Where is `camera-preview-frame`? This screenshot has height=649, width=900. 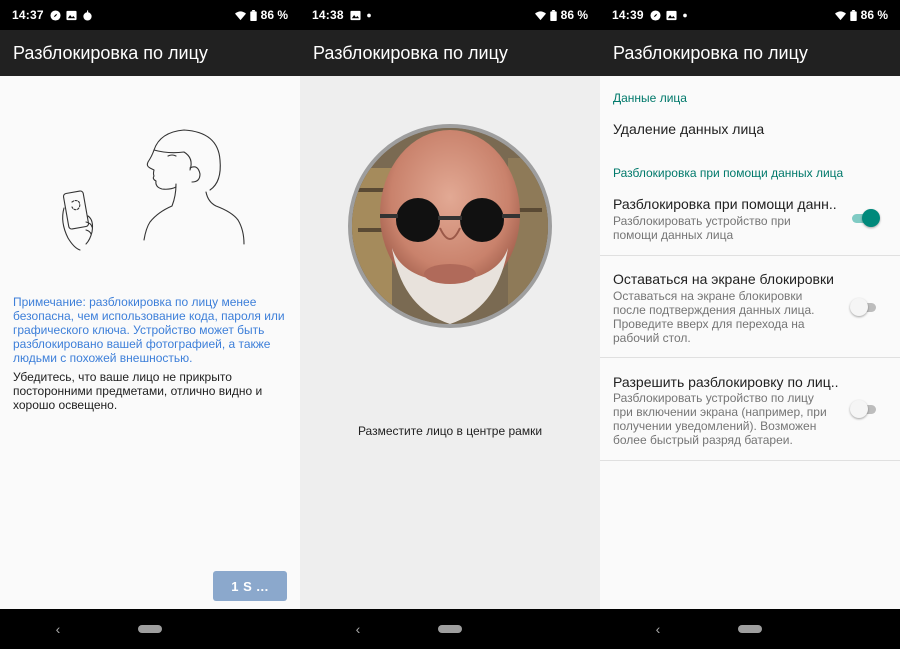 camera-preview-frame is located at coordinates (450, 226).